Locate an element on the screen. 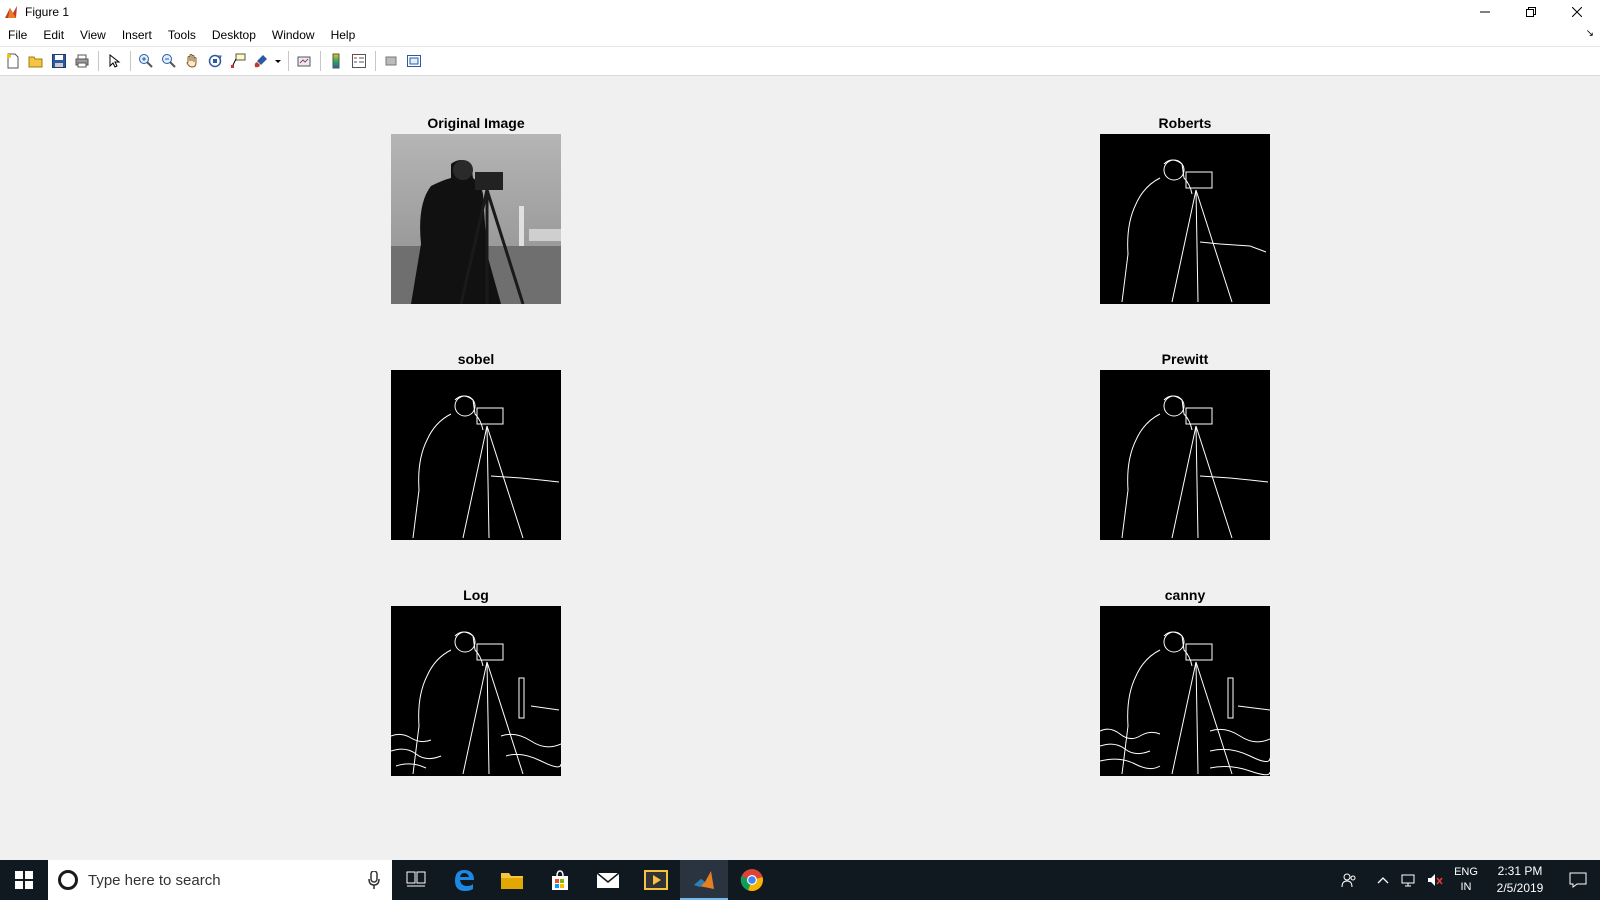 This screenshot has width=1600, height=900. roberts-edge-image is located at coordinates (1185, 219).